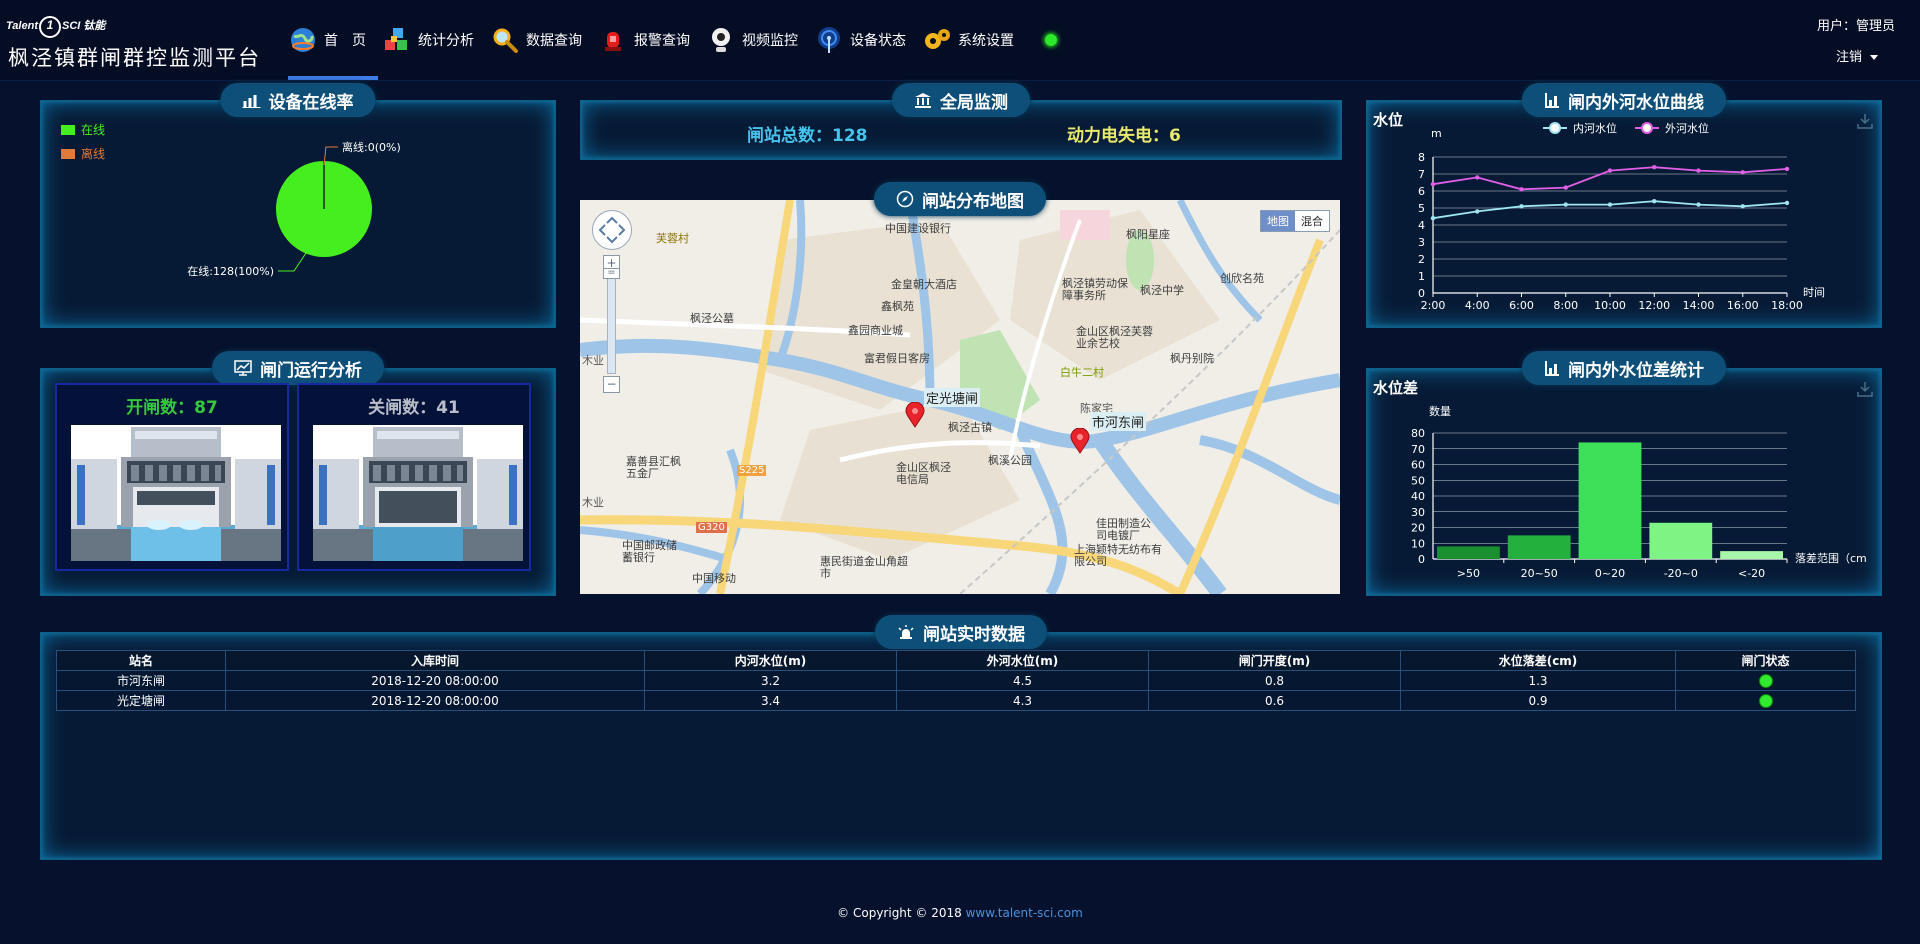  Describe the element at coordinates (1765, 660) in the screenshot. I see `column-header: 闸门状态` at that location.